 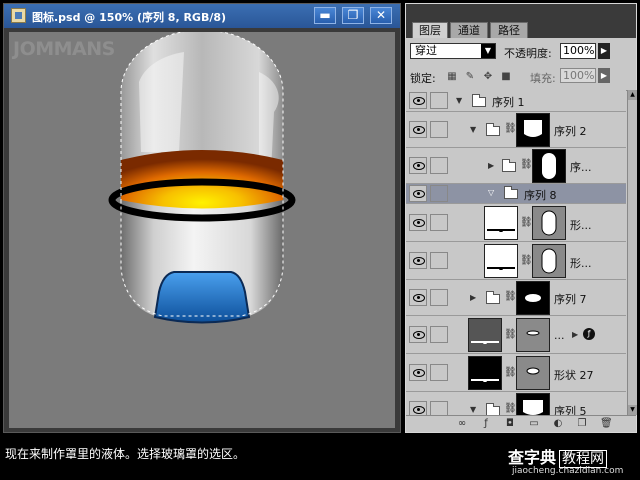 I want to click on site-logo: 查字典 教程网, so click(x=558, y=456).